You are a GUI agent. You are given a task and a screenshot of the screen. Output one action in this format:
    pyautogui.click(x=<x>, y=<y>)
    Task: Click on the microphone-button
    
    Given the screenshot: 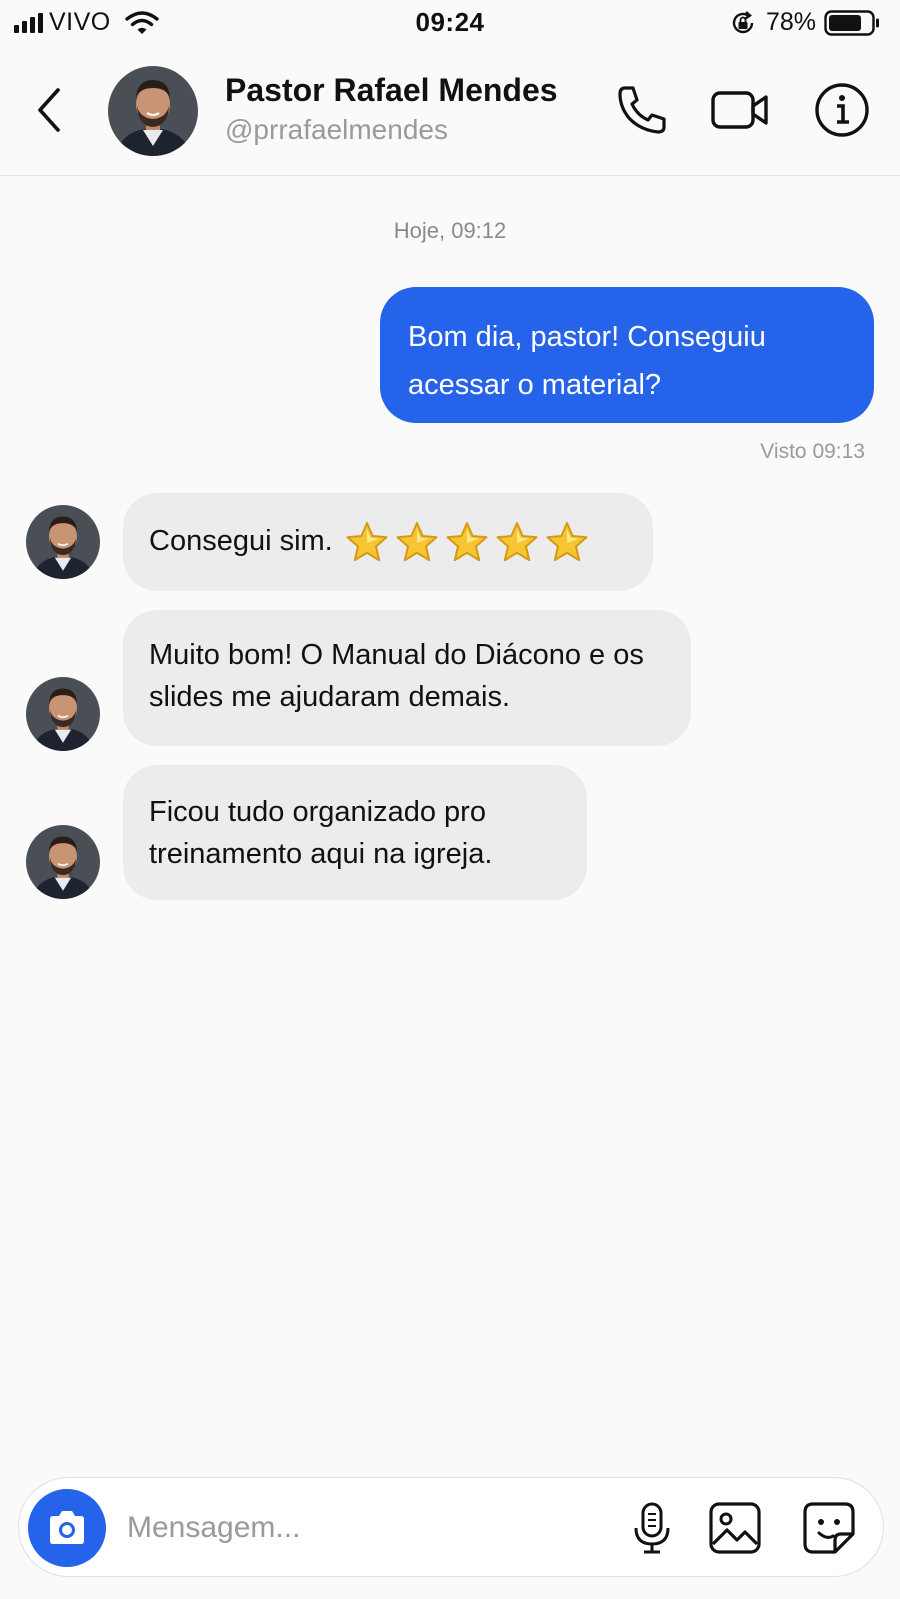 What is the action you would take?
    pyautogui.click(x=652, y=1528)
    